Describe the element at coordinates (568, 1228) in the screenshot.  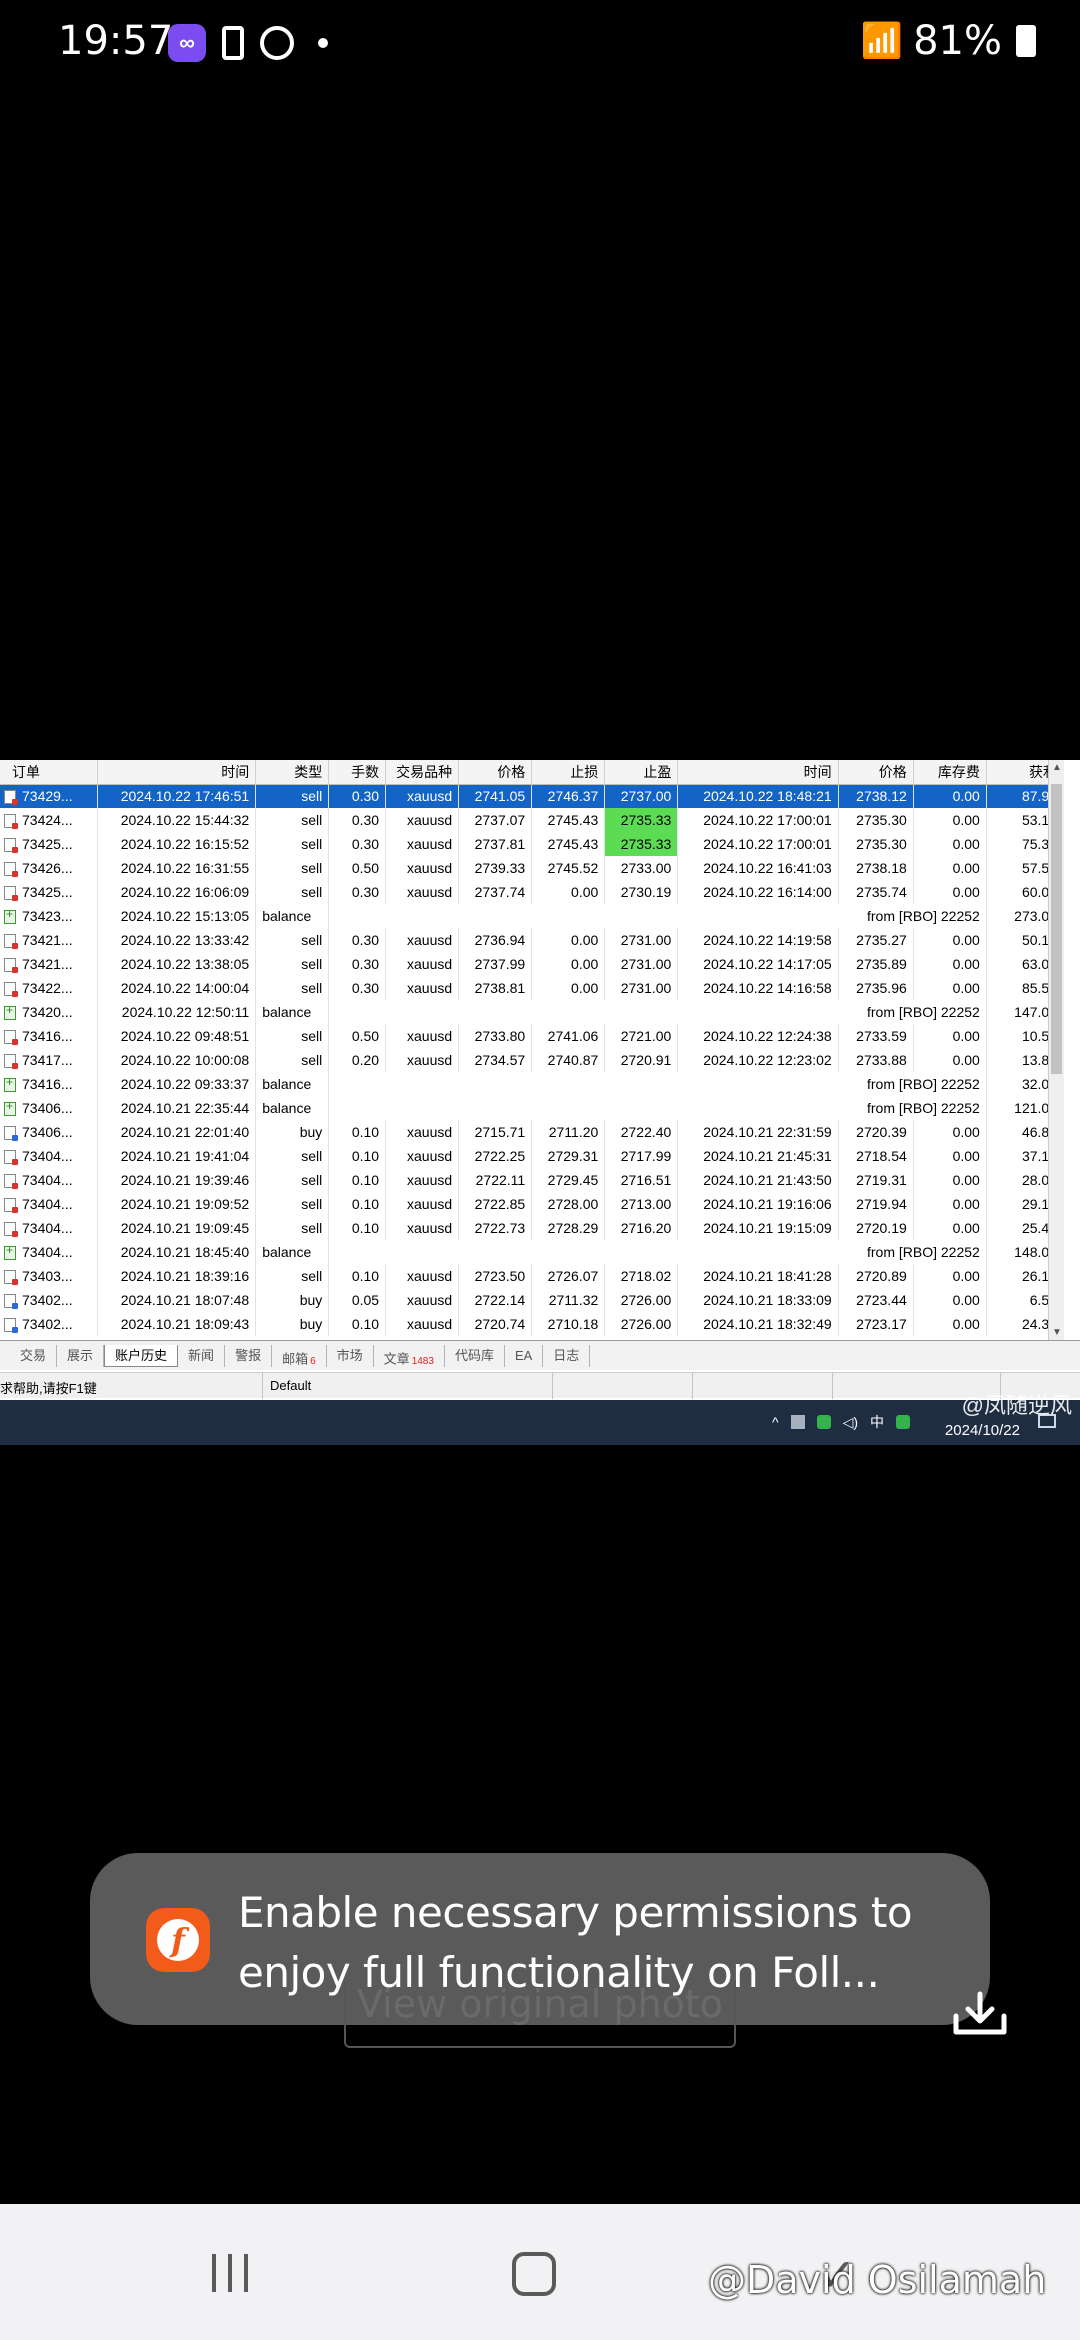
I see `cell-sl: 2728.29` at that location.